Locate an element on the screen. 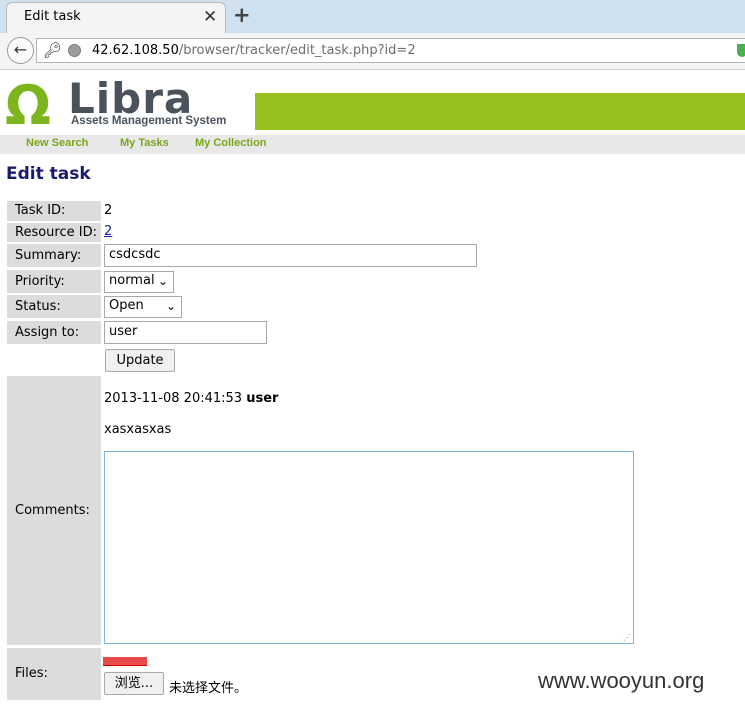  url-host: 42.62.108.50 is located at coordinates (135, 50).